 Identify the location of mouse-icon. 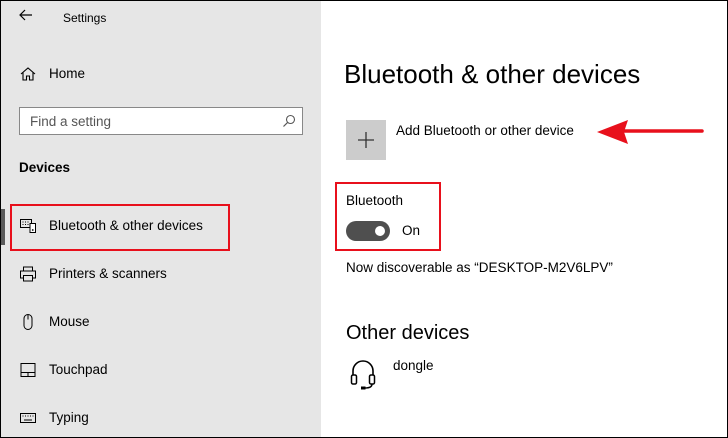
(28, 322).